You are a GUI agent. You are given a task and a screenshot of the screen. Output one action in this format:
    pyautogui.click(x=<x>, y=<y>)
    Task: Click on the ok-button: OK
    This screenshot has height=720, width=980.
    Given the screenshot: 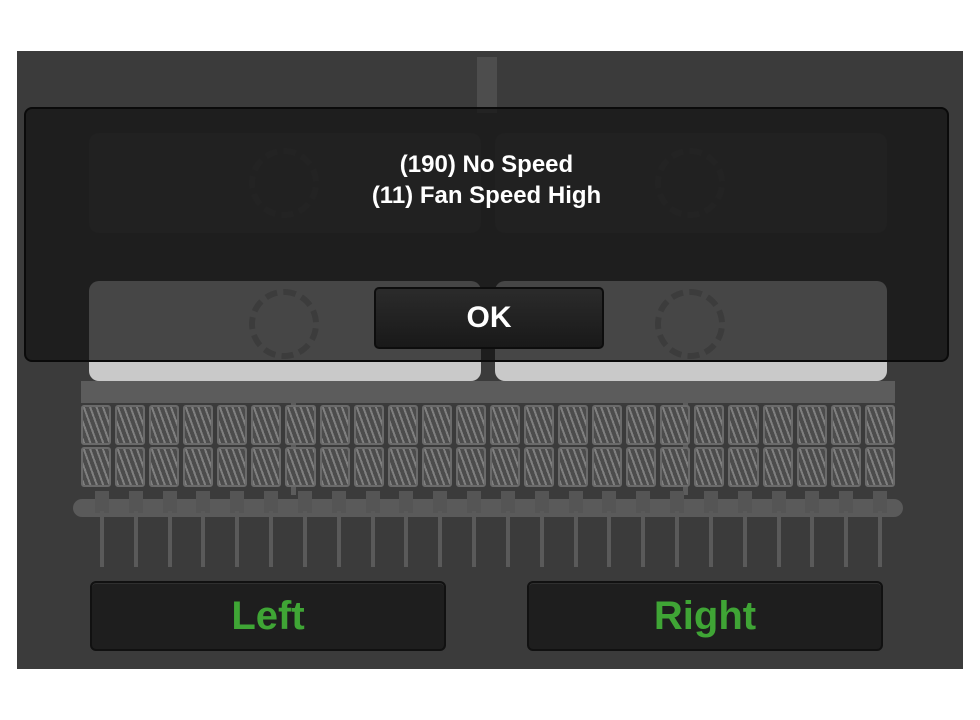 What is the action you would take?
    pyautogui.click(x=489, y=318)
    